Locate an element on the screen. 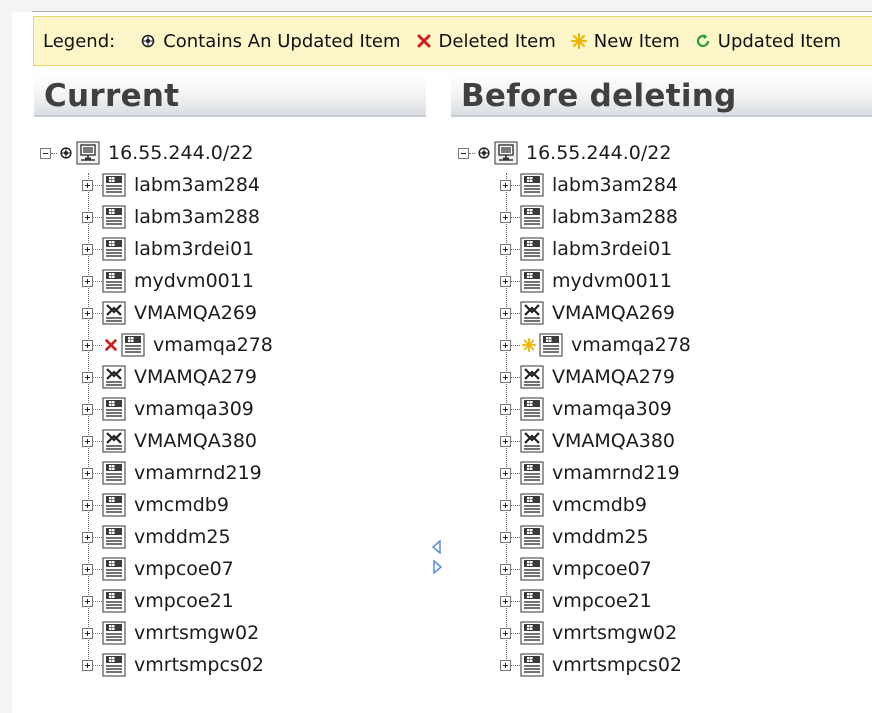 Image resolution: width=872 pixels, height=713 pixels. tree-node-label: vmamqa309 is located at coordinates (194, 409).